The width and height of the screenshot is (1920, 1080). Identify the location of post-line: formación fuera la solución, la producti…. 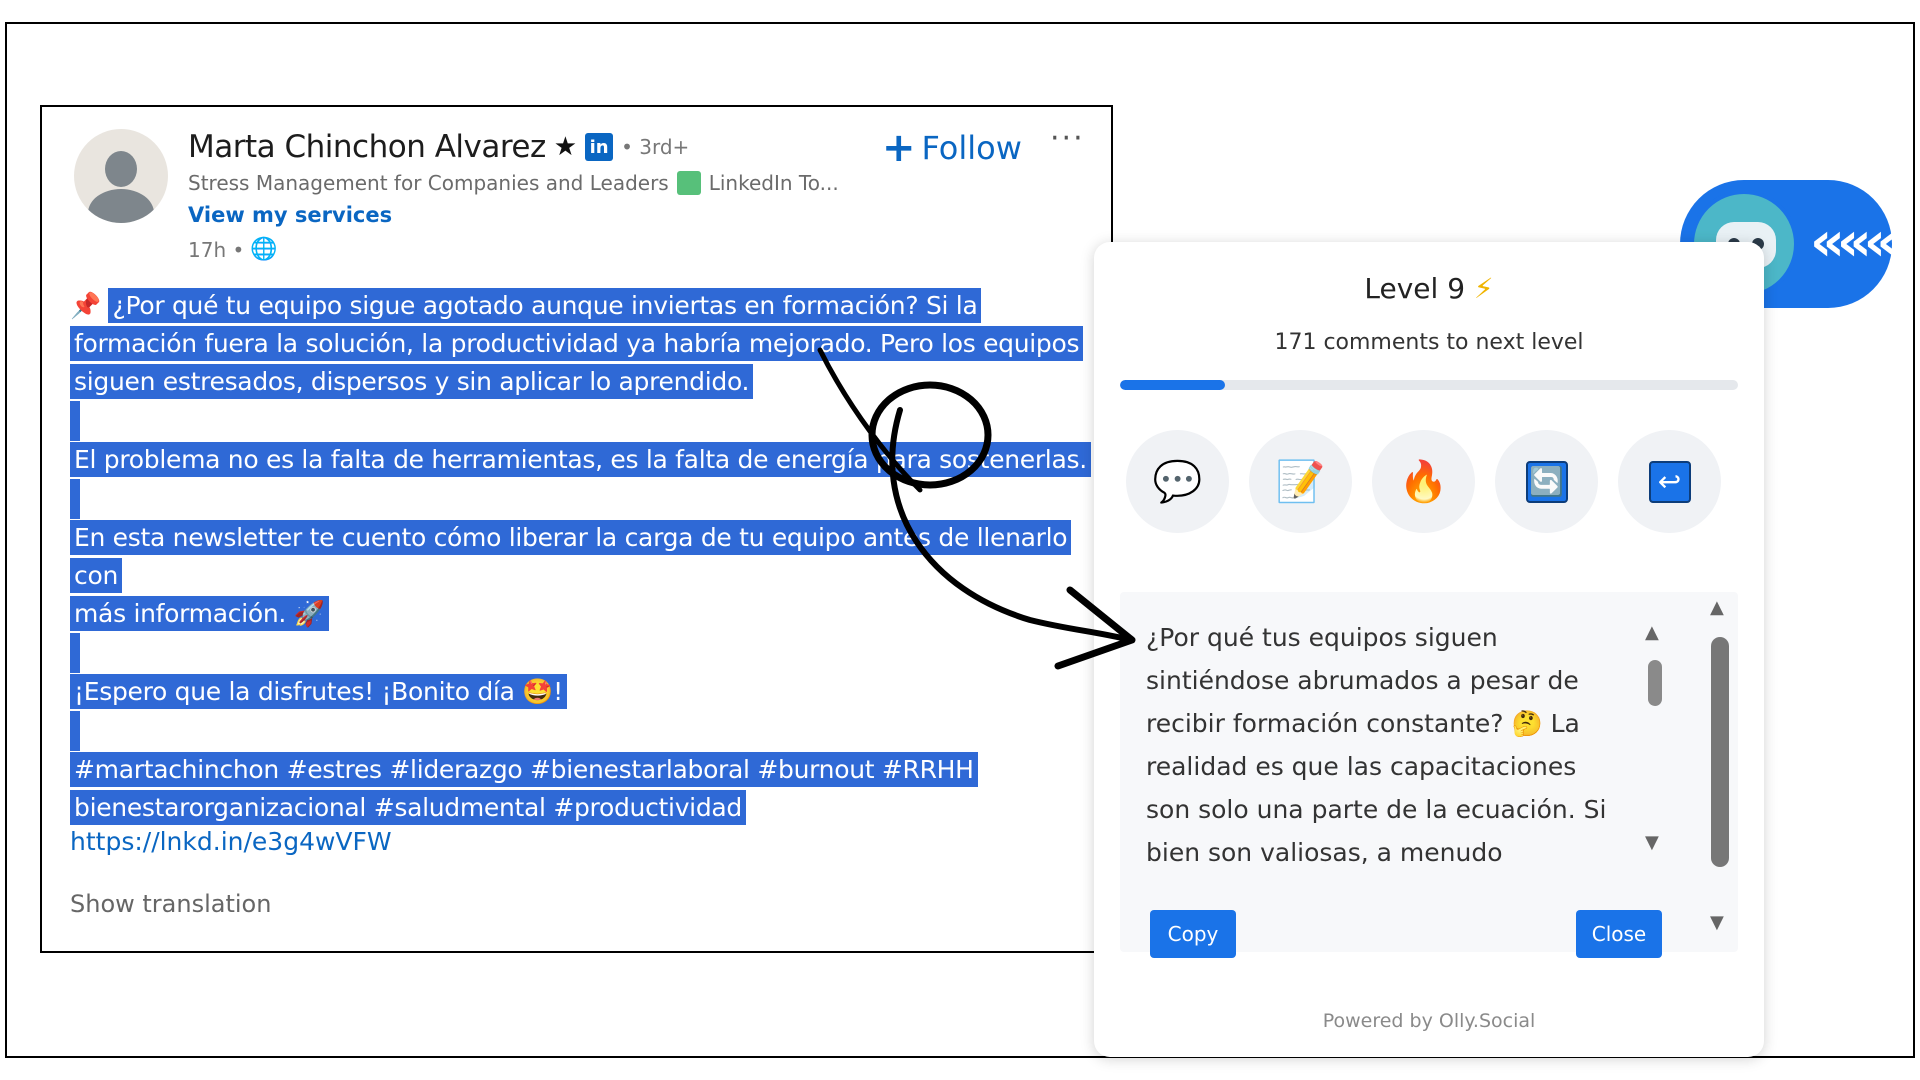
(577, 343).